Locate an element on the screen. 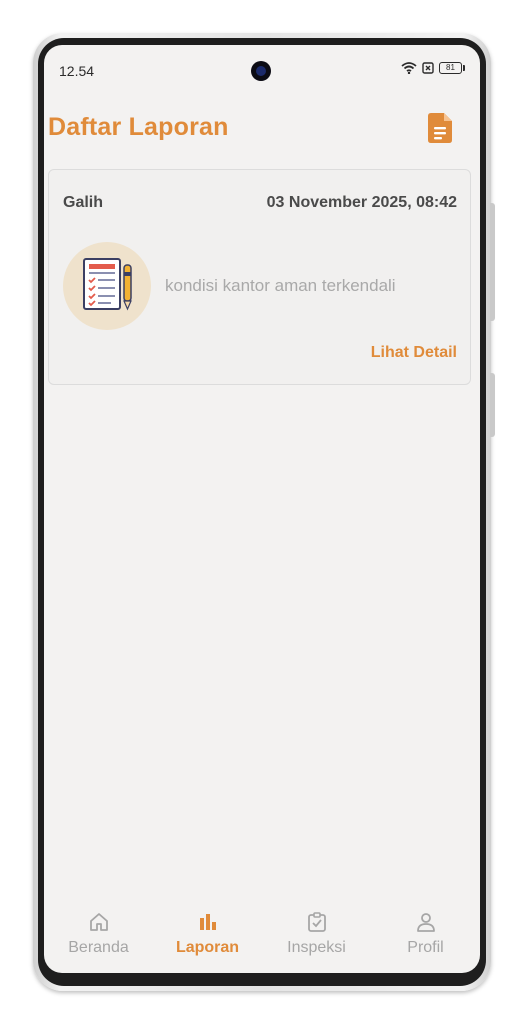  bar-chart-icon is located at coordinates (207, 922).